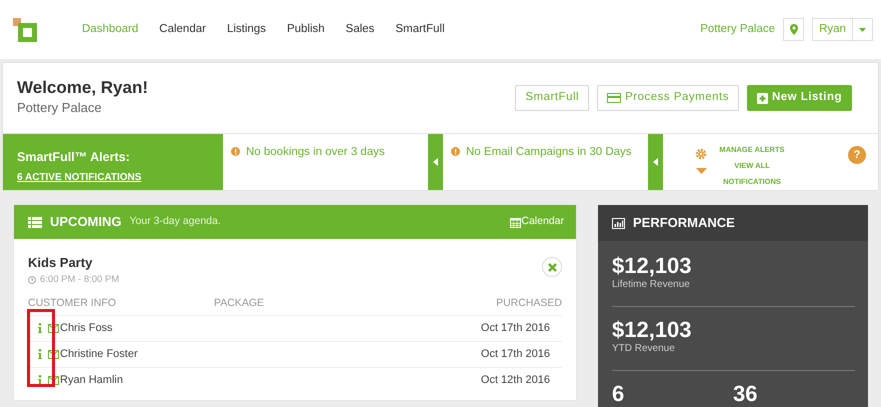 Image resolution: width=881 pixels, height=407 pixels. Describe the element at coordinates (651, 285) in the screenshot. I see `stat-label: Lifetime Revenue` at that location.